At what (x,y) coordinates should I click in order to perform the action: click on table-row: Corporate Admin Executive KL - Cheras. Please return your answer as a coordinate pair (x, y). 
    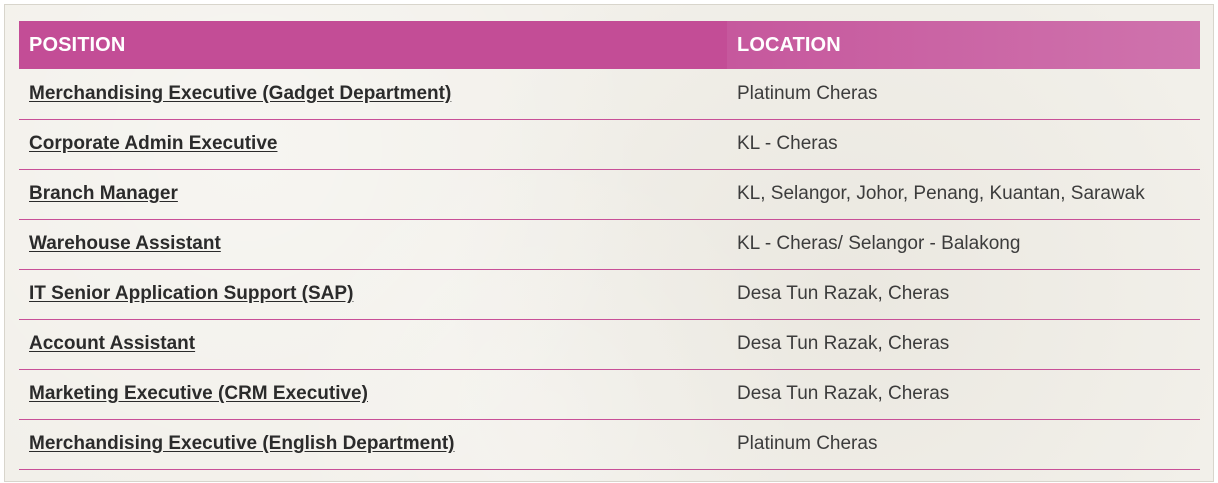
    Looking at the image, I should click on (609, 144).